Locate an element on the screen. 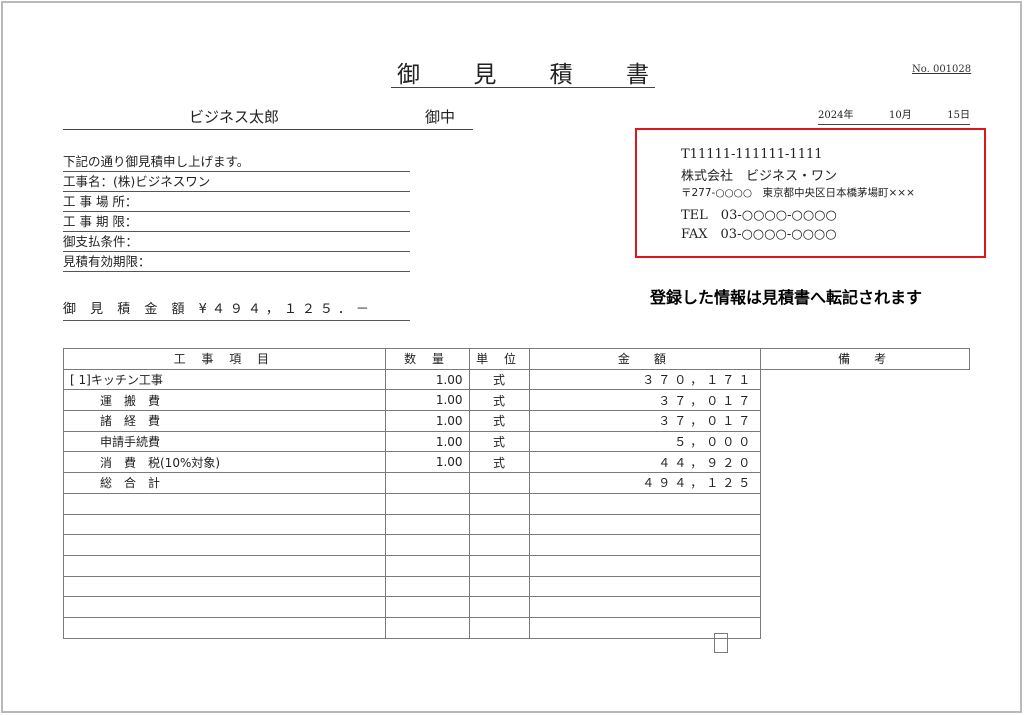 The image size is (1024, 715). title-char: 積 is located at coordinates (561, 75).